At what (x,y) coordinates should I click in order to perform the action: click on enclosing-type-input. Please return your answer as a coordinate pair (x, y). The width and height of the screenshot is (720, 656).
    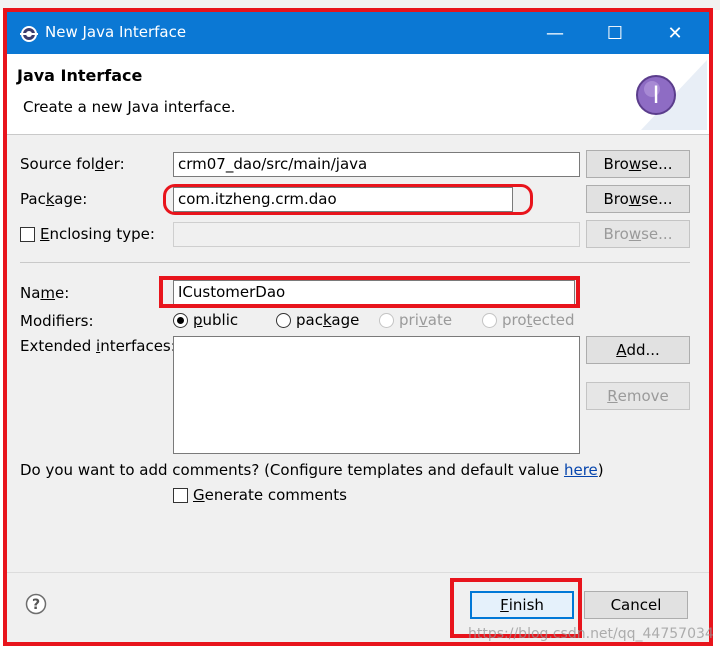
    Looking at the image, I should click on (376, 234).